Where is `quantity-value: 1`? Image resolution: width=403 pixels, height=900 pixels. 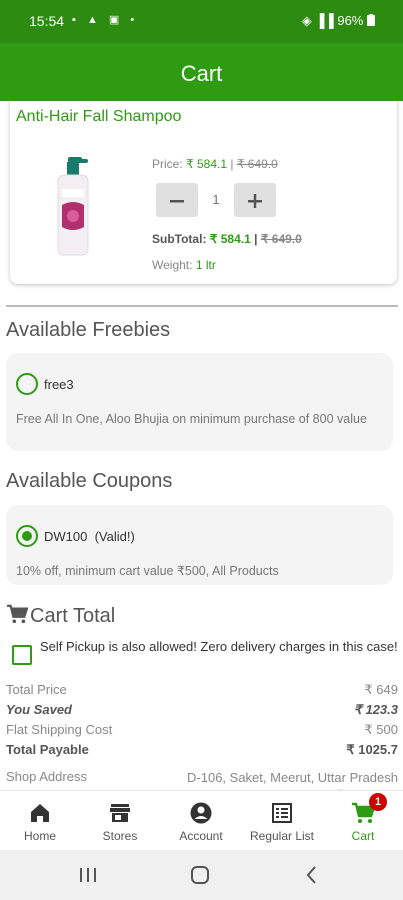 quantity-value: 1 is located at coordinates (216, 199).